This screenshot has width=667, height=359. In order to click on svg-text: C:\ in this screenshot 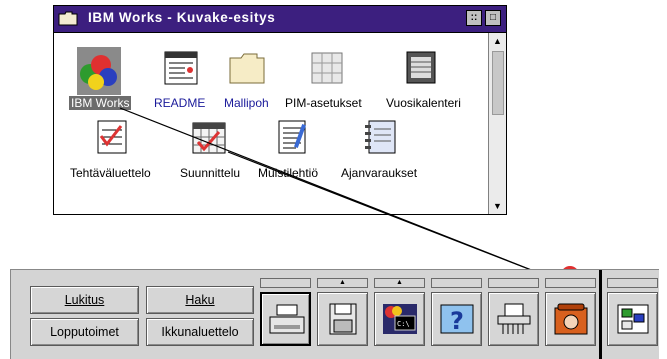, I will do `click(403, 324)`.